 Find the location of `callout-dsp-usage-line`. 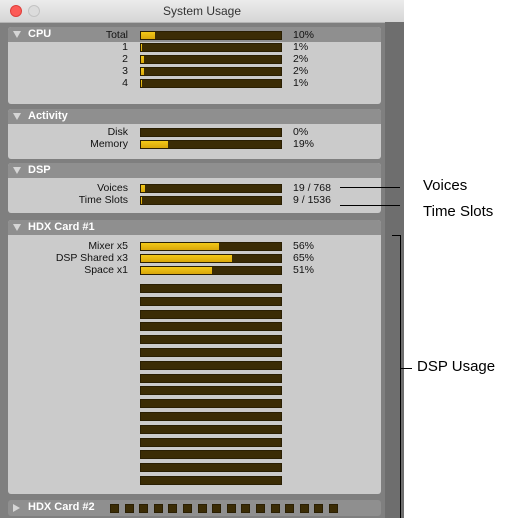

callout-dsp-usage-line is located at coordinates (406, 368).